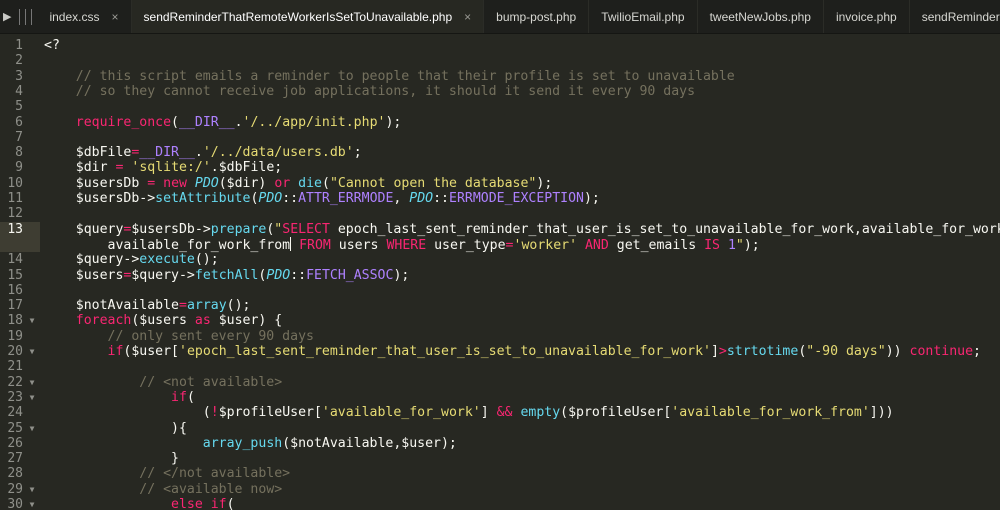 The height and width of the screenshot is (510, 1000). I want to click on line-number: 15, so click(15, 275).